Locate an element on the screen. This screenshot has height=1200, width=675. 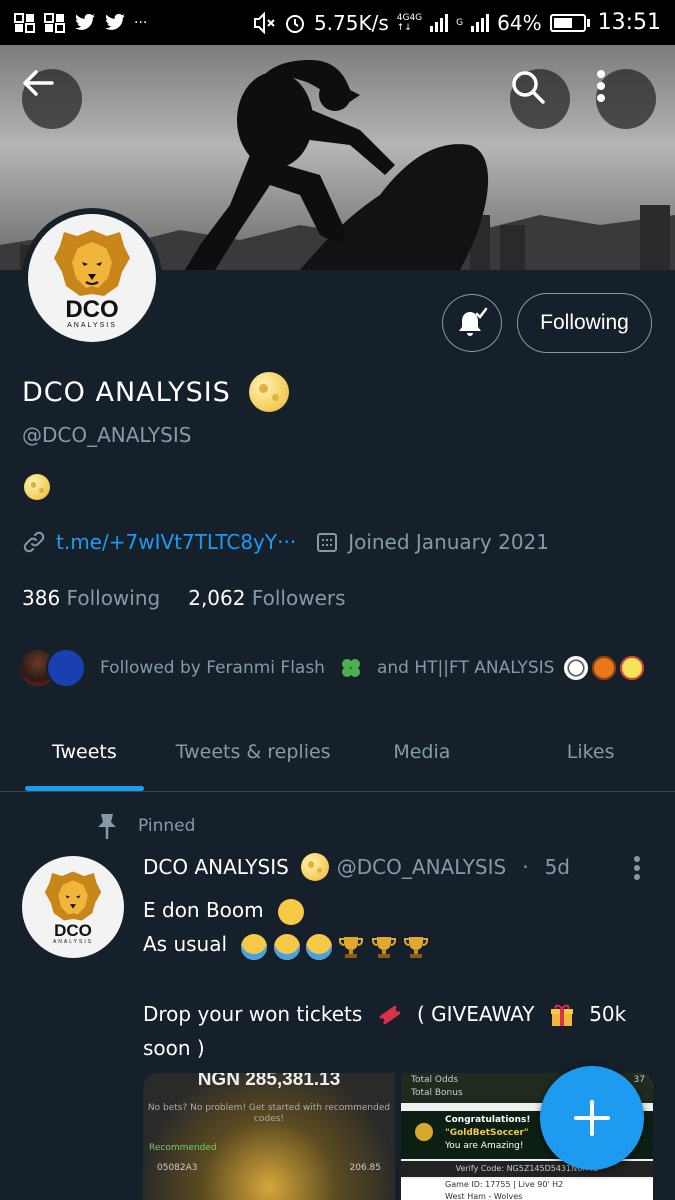
gift-icon is located at coordinates (561, 1015).